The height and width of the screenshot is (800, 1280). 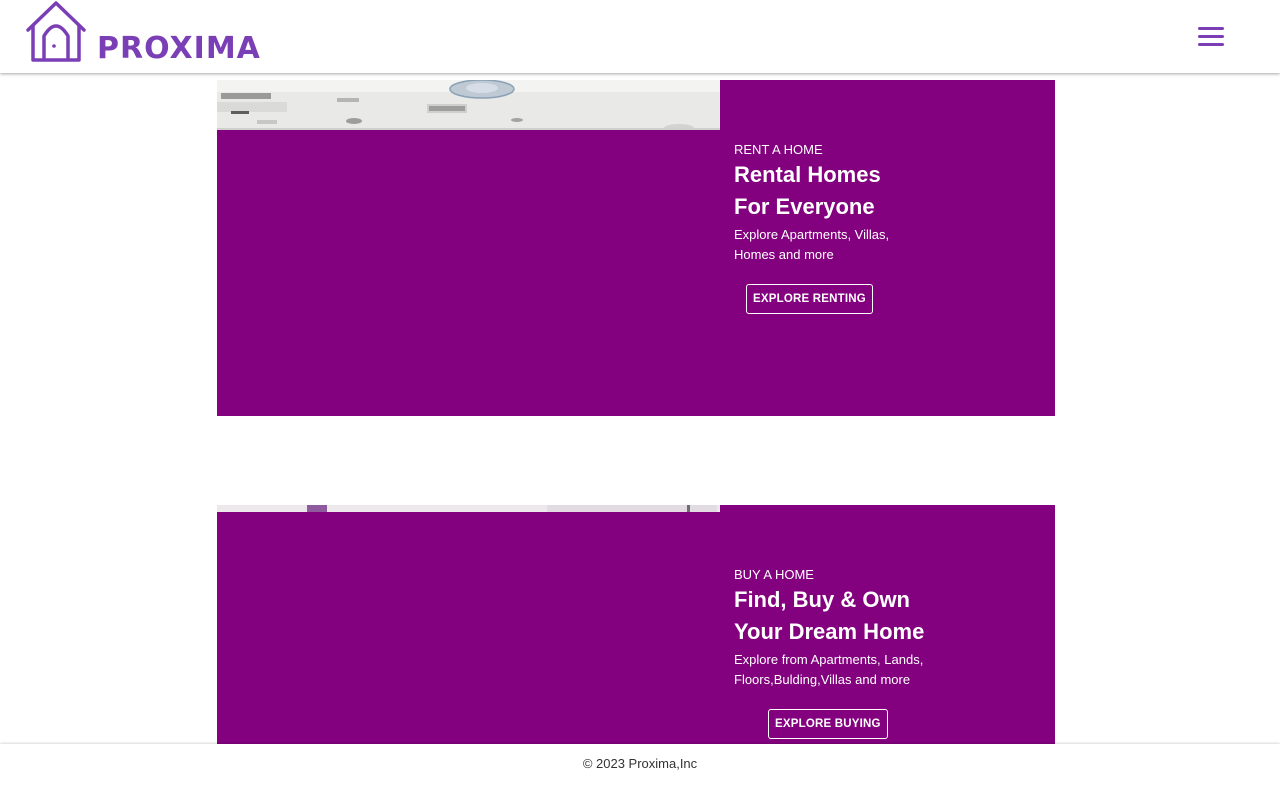 What do you see at coordinates (807, 174) in the screenshot?
I see `rent-title-line-1: Rental Homes` at bounding box center [807, 174].